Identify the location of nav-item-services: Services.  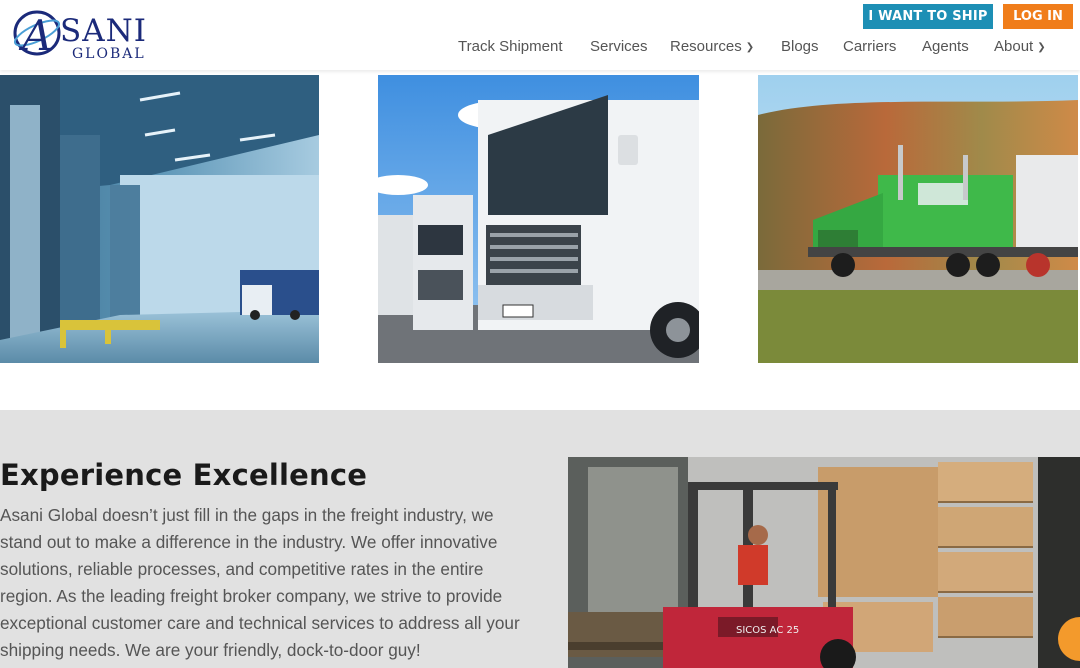
(619, 47).